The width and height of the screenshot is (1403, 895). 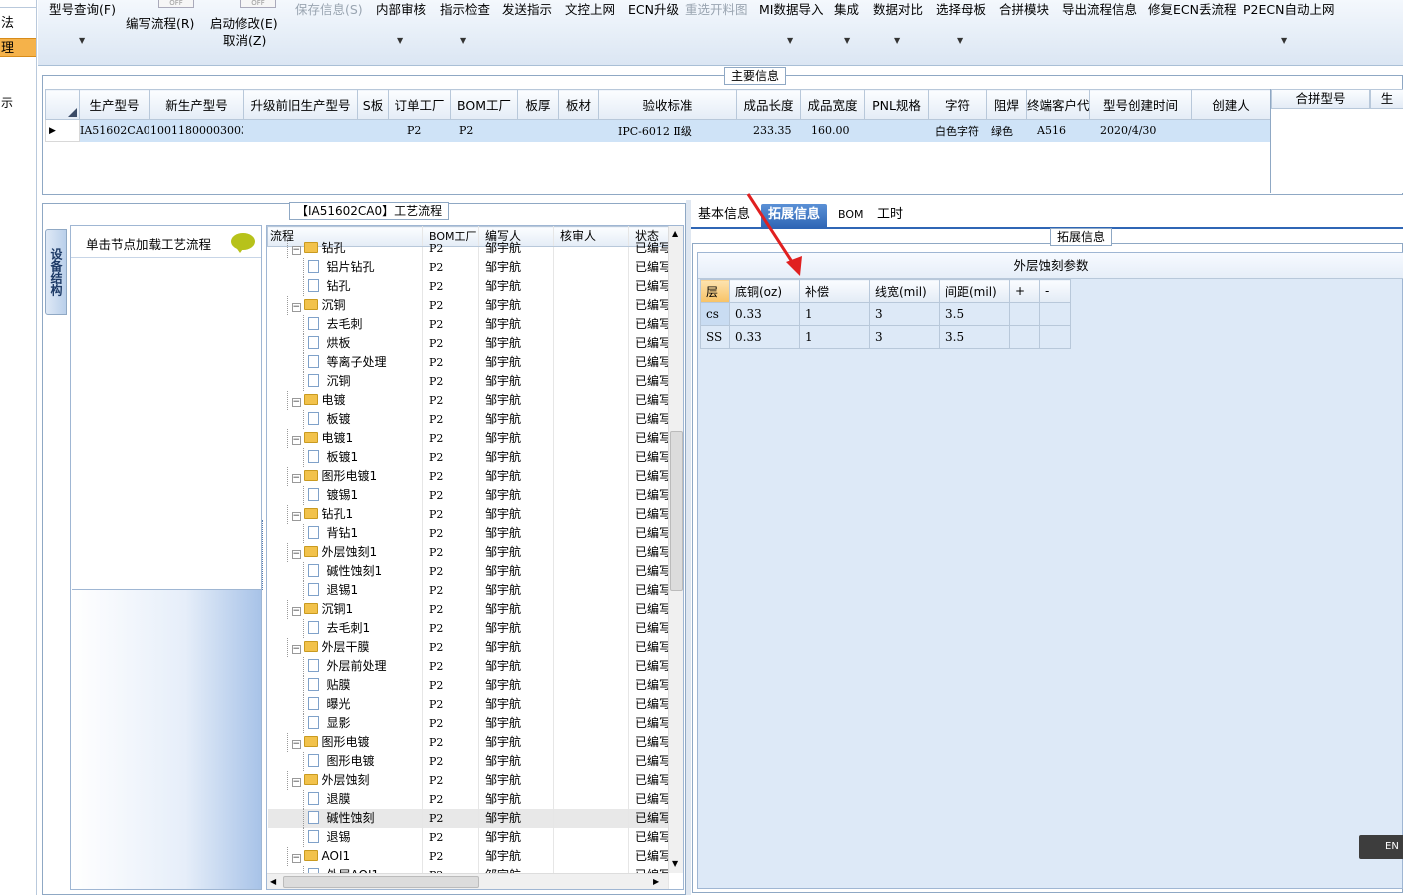 What do you see at coordinates (244, 41) in the screenshot?
I see `btn-cancel: 取消(Z)` at bounding box center [244, 41].